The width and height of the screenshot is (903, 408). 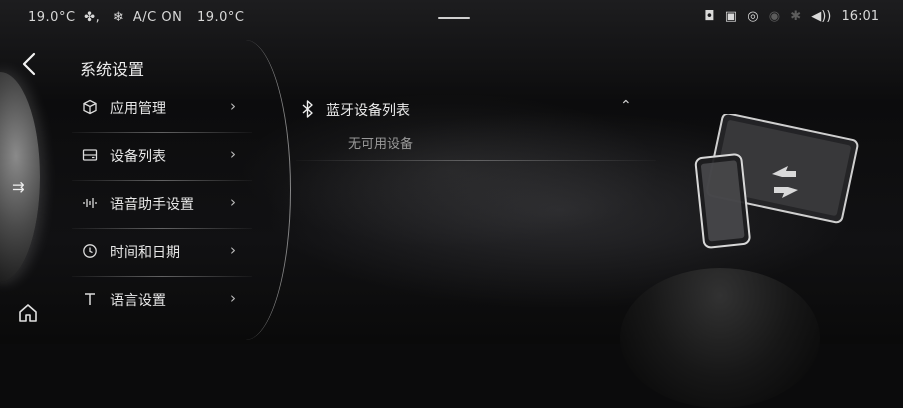 What do you see at coordinates (753, 16) in the screenshot?
I see `wifi-hotspot-icon: ◎` at bounding box center [753, 16].